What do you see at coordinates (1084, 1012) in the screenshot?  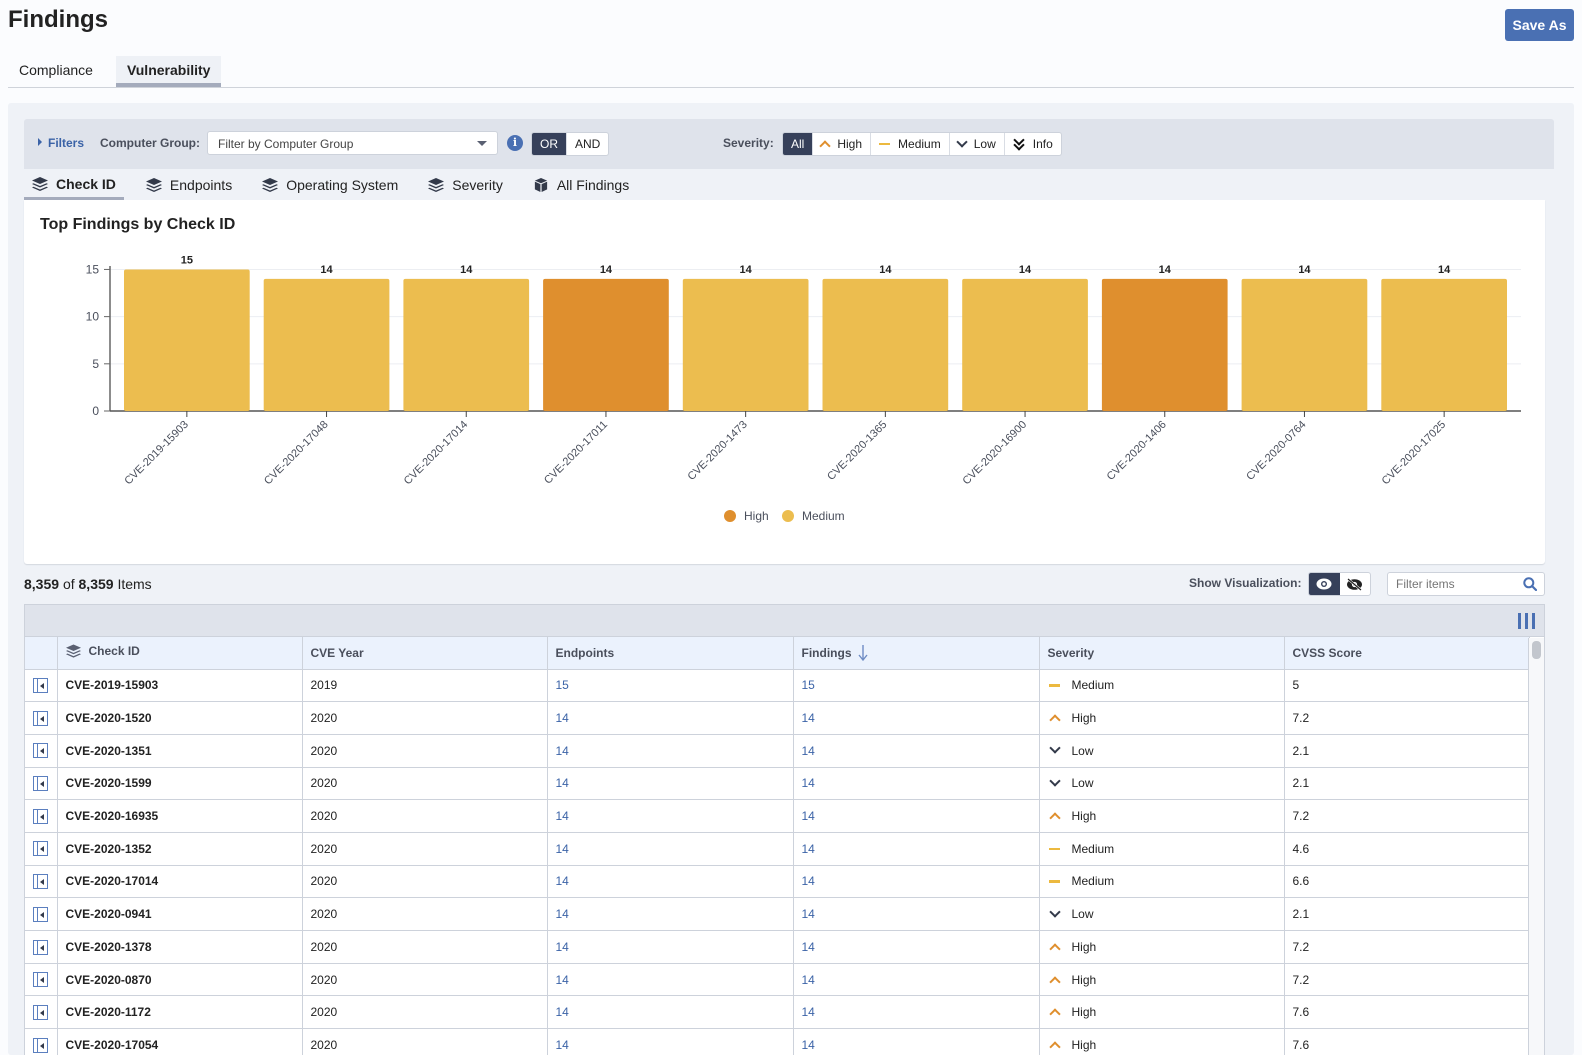 I see `severity-label: High` at bounding box center [1084, 1012].